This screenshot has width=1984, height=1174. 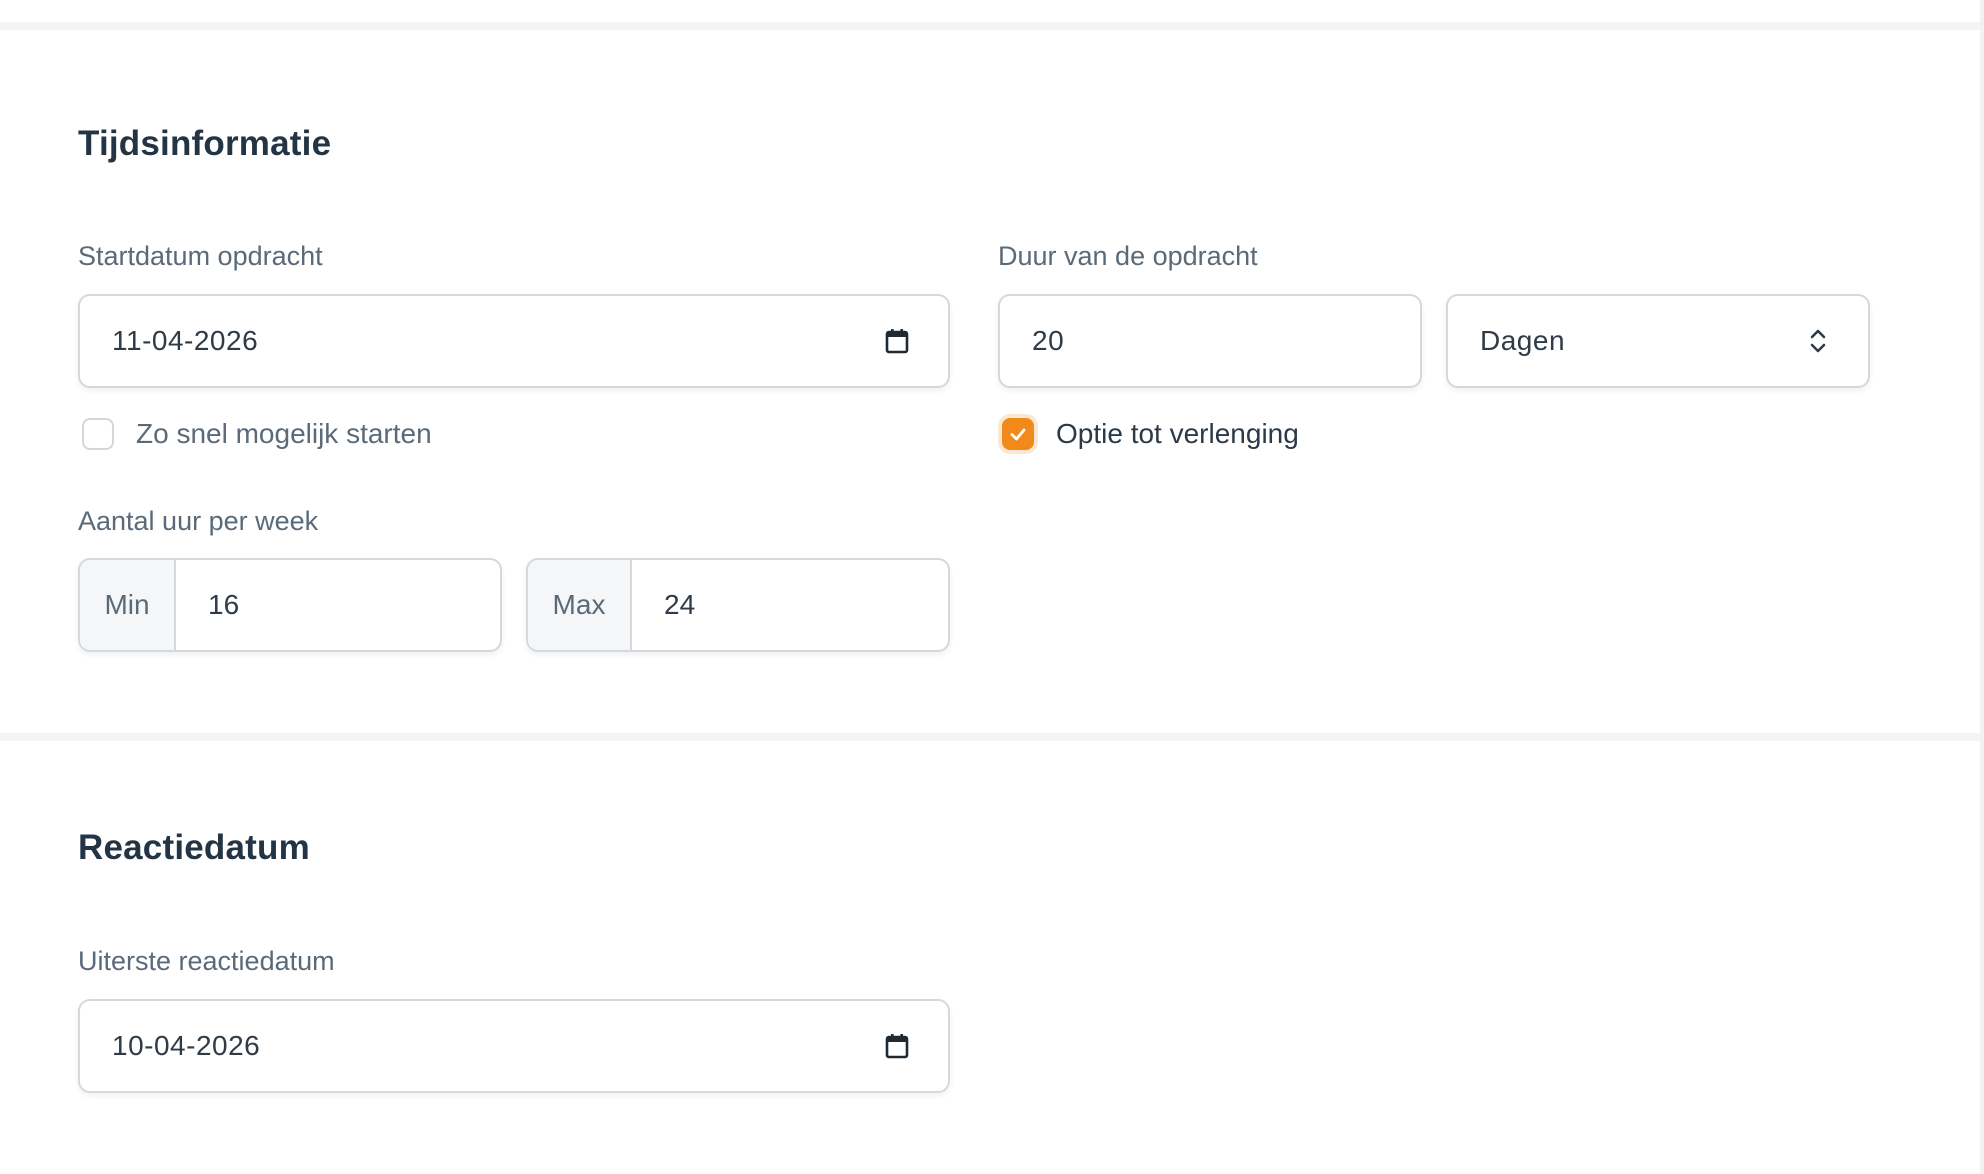 I want to click on start-date-input: 11-04-2026, so click(x=514, y=341).